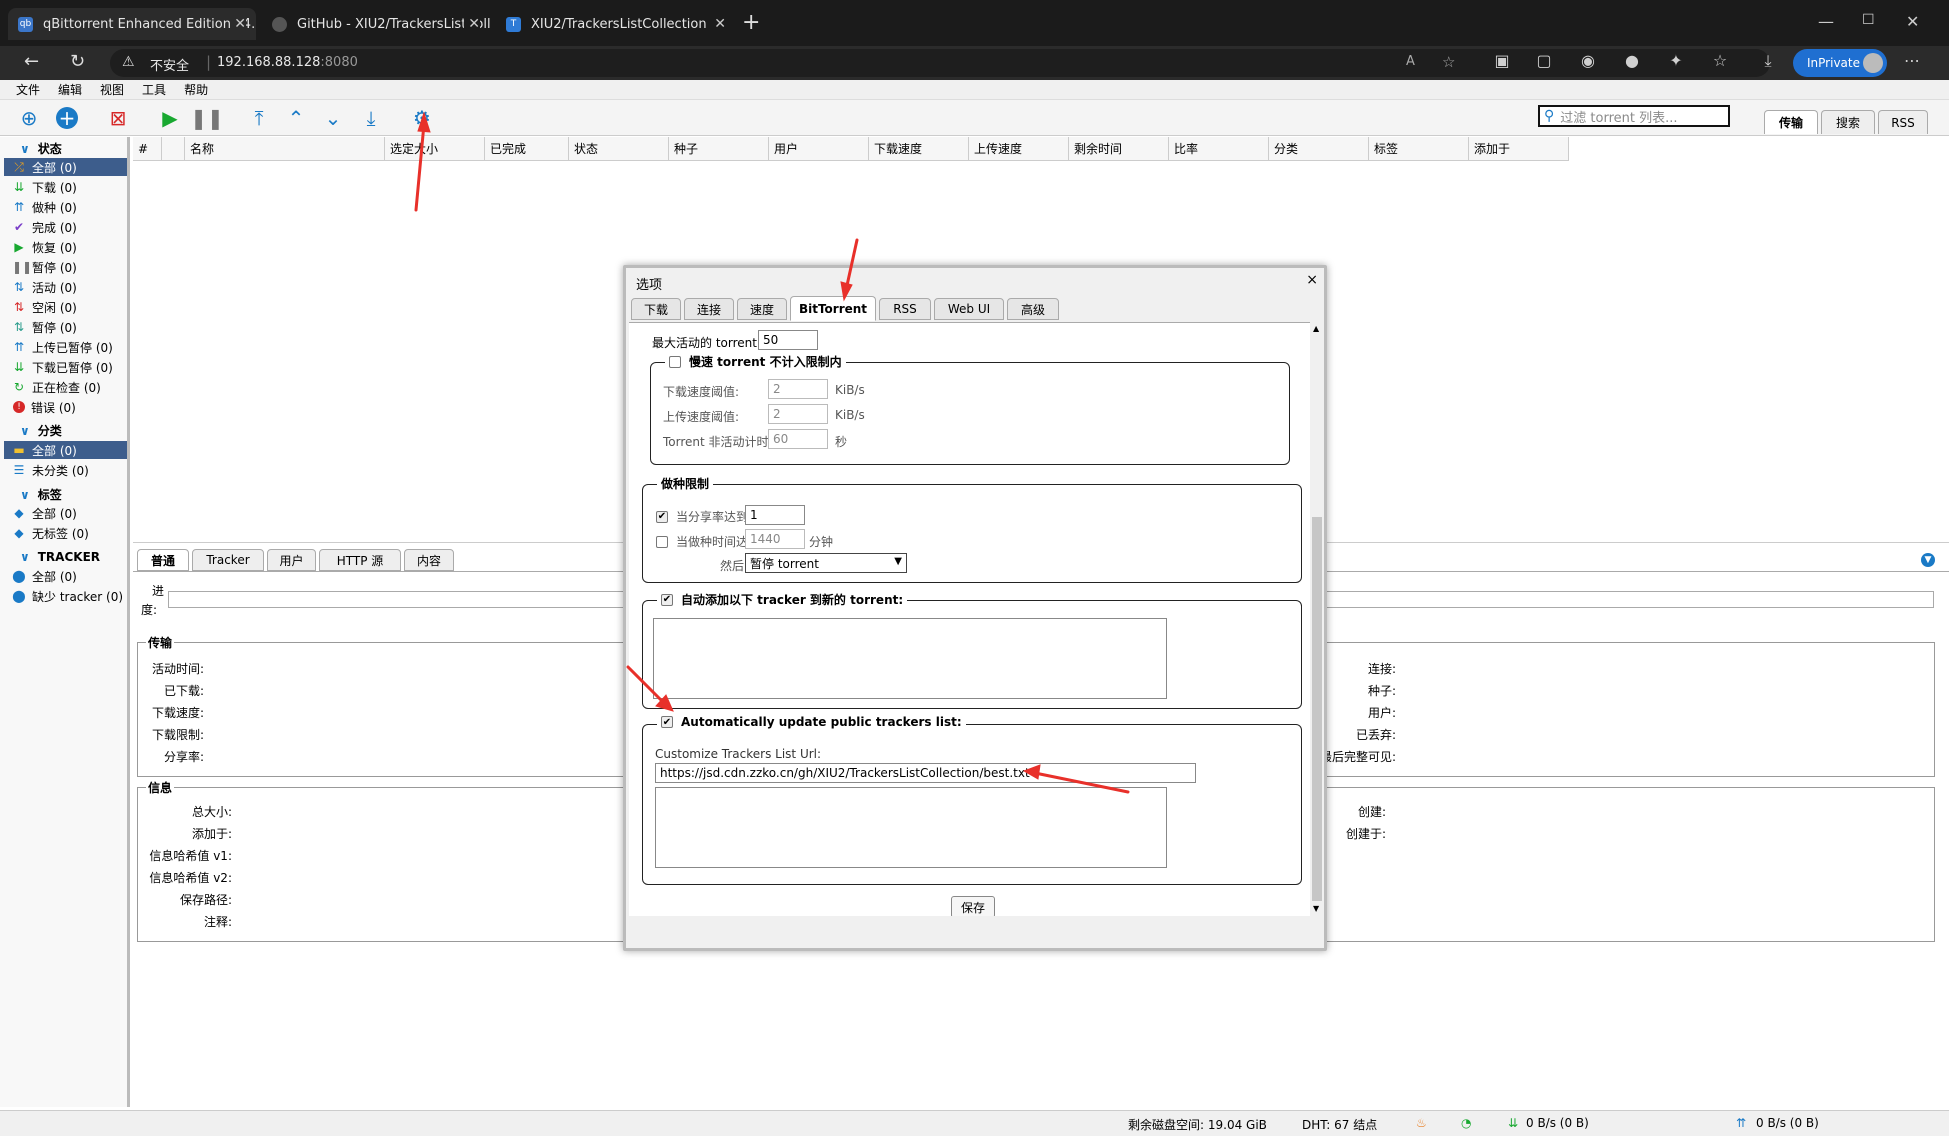  I want to click on tab-transfers: 传输, so click(1791, 122).